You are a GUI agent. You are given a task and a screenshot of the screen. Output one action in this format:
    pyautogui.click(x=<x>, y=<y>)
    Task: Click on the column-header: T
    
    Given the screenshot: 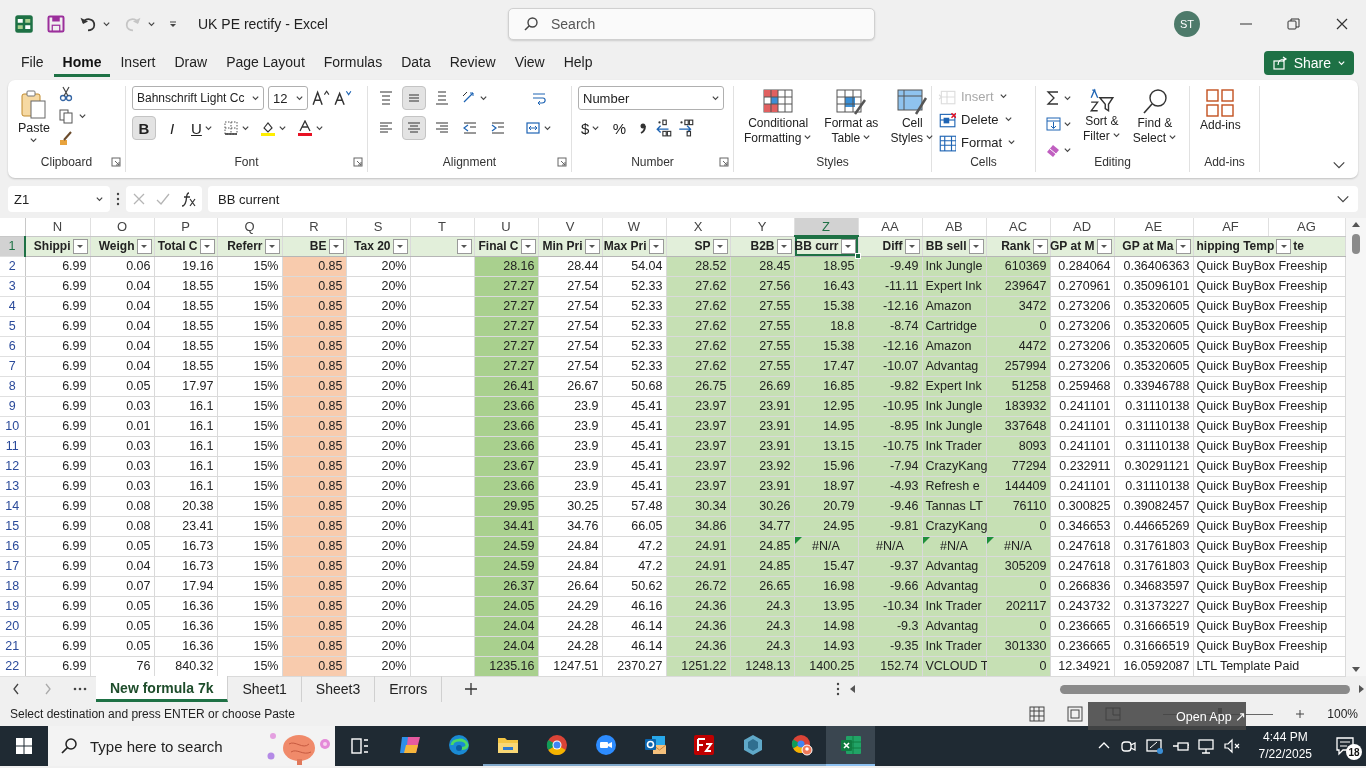 What is the action you would take?
    pyautogui.click(x=442, y=227)
    